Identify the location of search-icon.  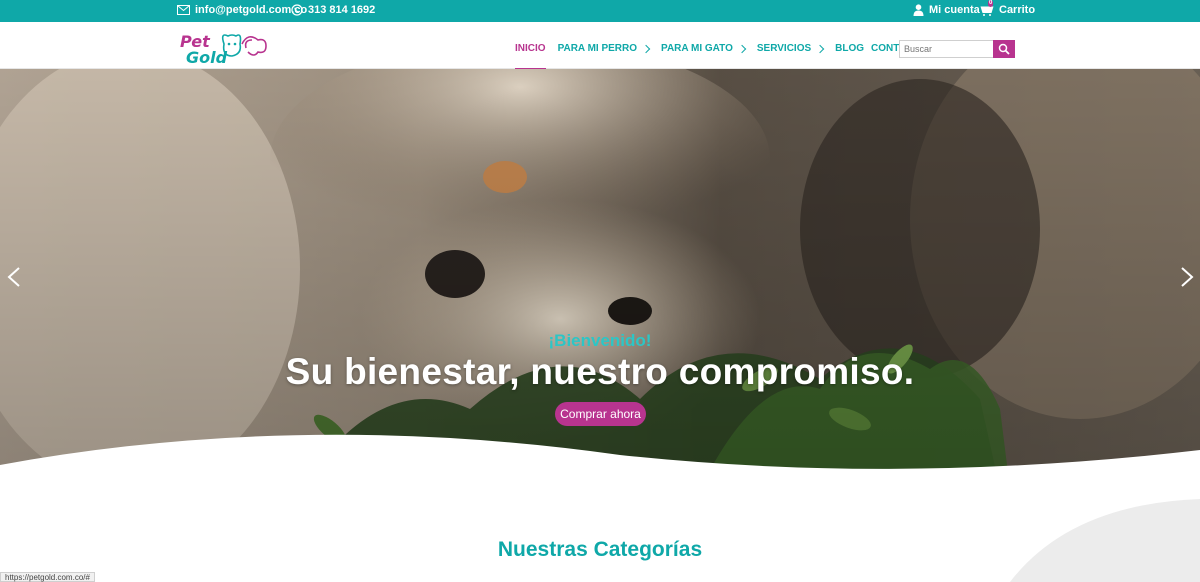
(1004, 49).